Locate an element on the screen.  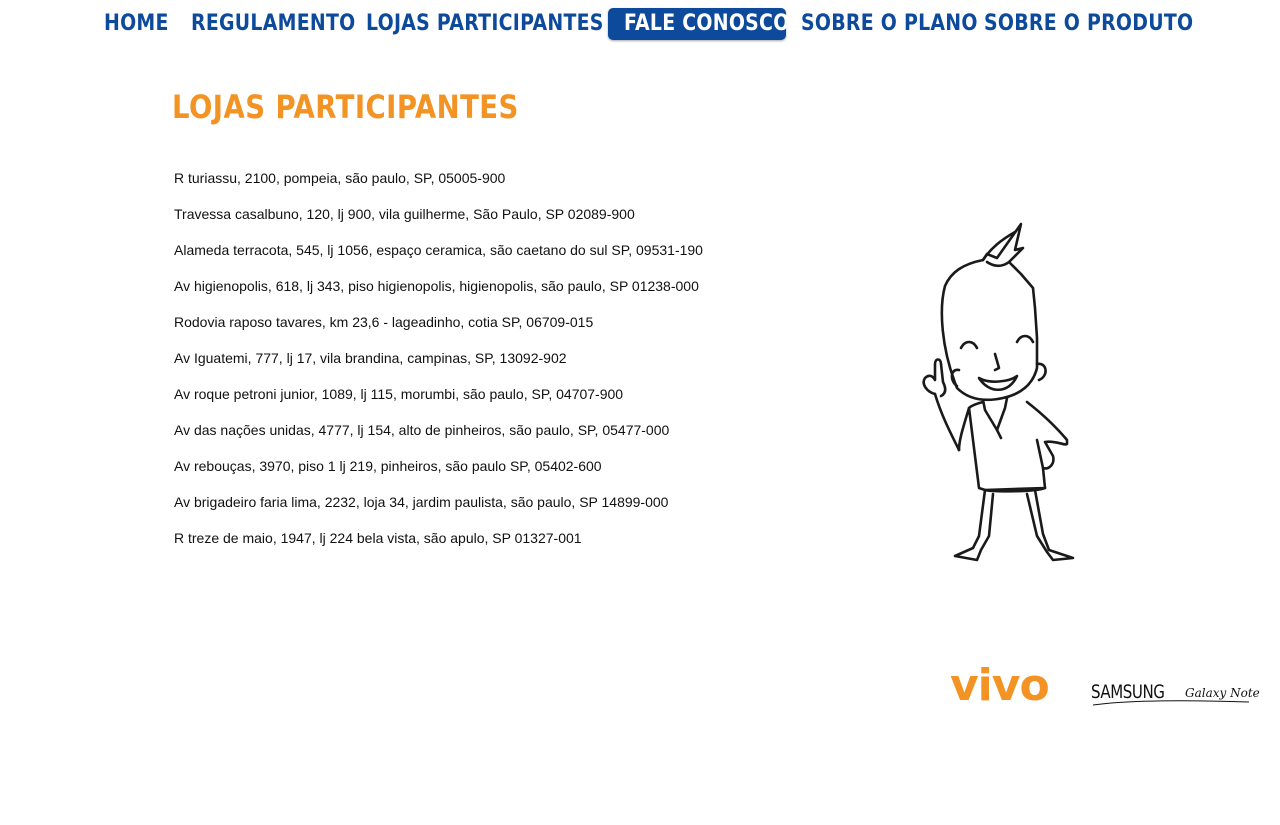
nav-regulamento: REGULAMENTO is located at coordinates (273, 24).